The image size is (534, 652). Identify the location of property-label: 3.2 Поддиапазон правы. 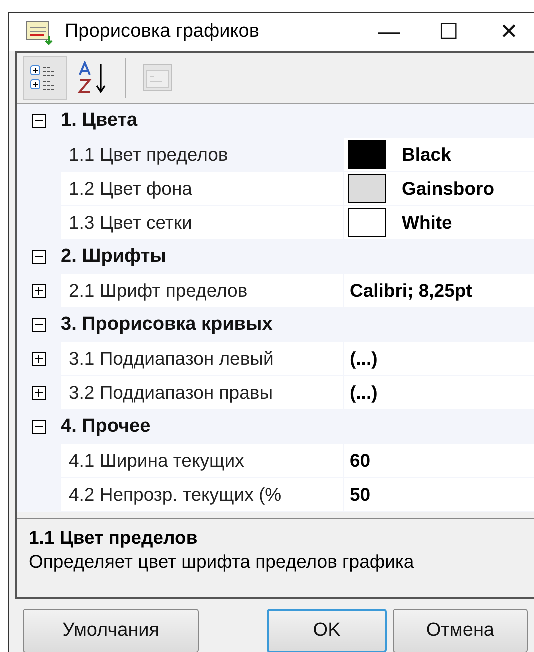
(202, 393).